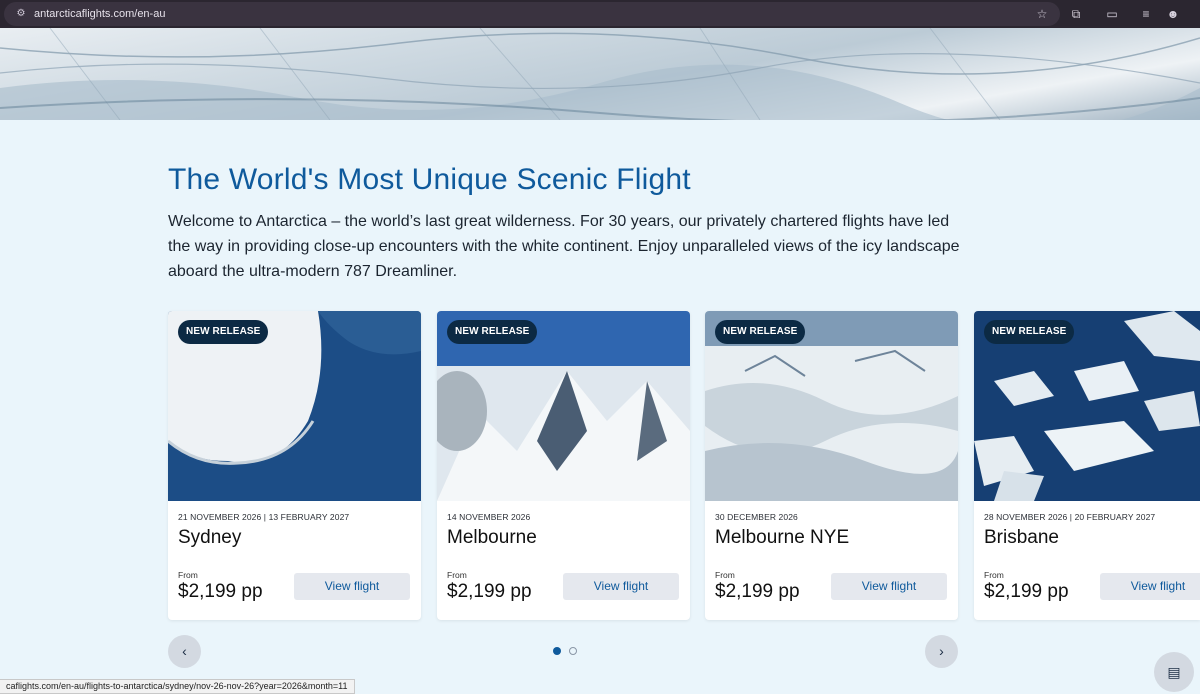  Describe the element at coordinates (600, 74) in the screenshot. I see `hero-banner-image` at that location.